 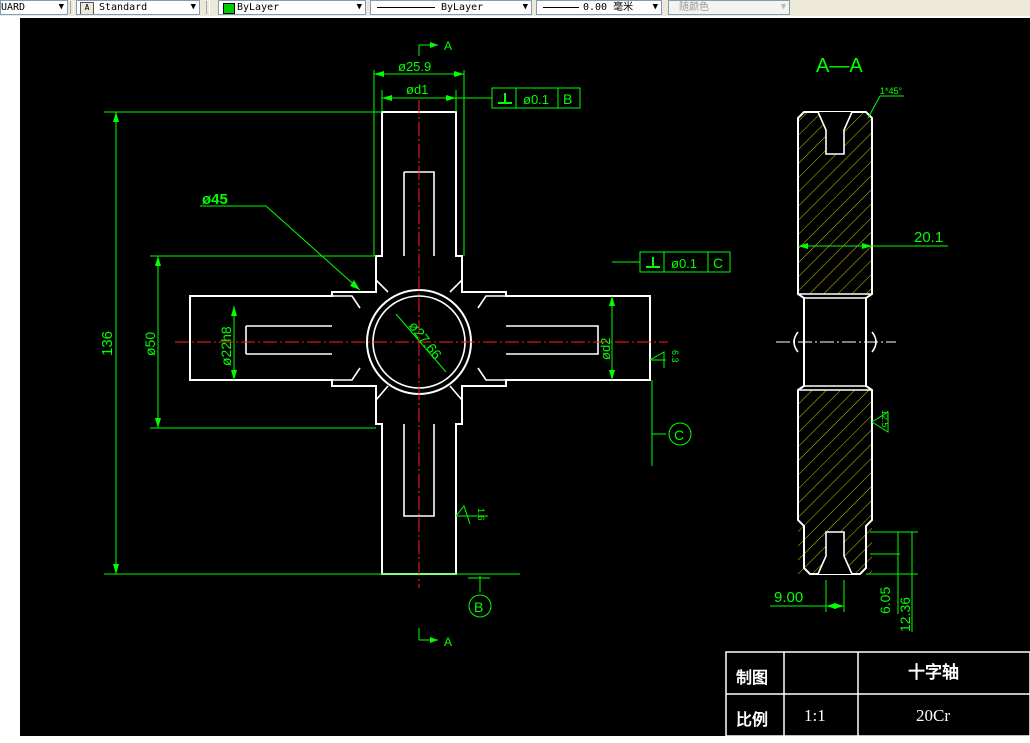 What do you see at coordinates (481, 514) in the screenshot?
I see `roughness-1-6: 1.6` at bounding box center [481, 514].